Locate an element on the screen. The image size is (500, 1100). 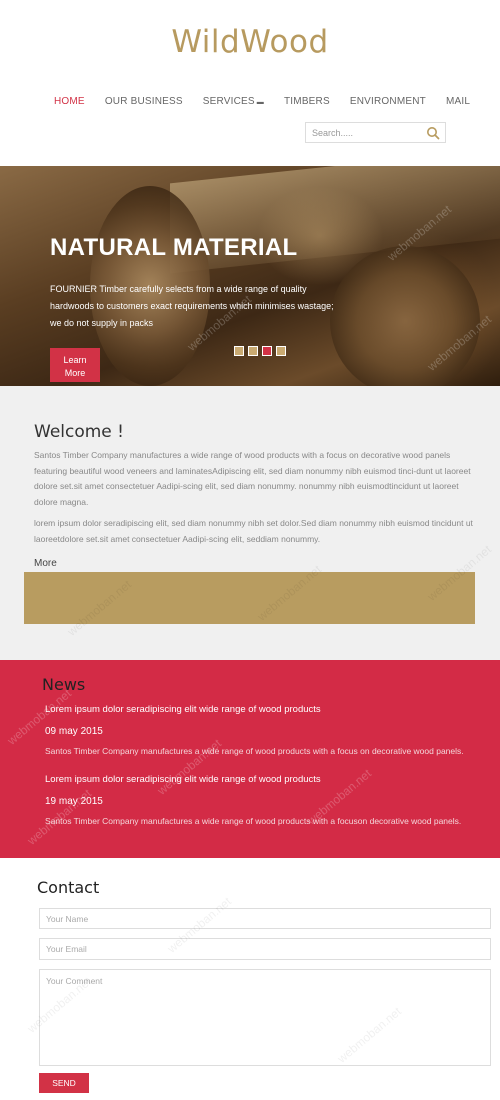
news-item-date: 09 may 2015 is located at coordinates (74, 731).